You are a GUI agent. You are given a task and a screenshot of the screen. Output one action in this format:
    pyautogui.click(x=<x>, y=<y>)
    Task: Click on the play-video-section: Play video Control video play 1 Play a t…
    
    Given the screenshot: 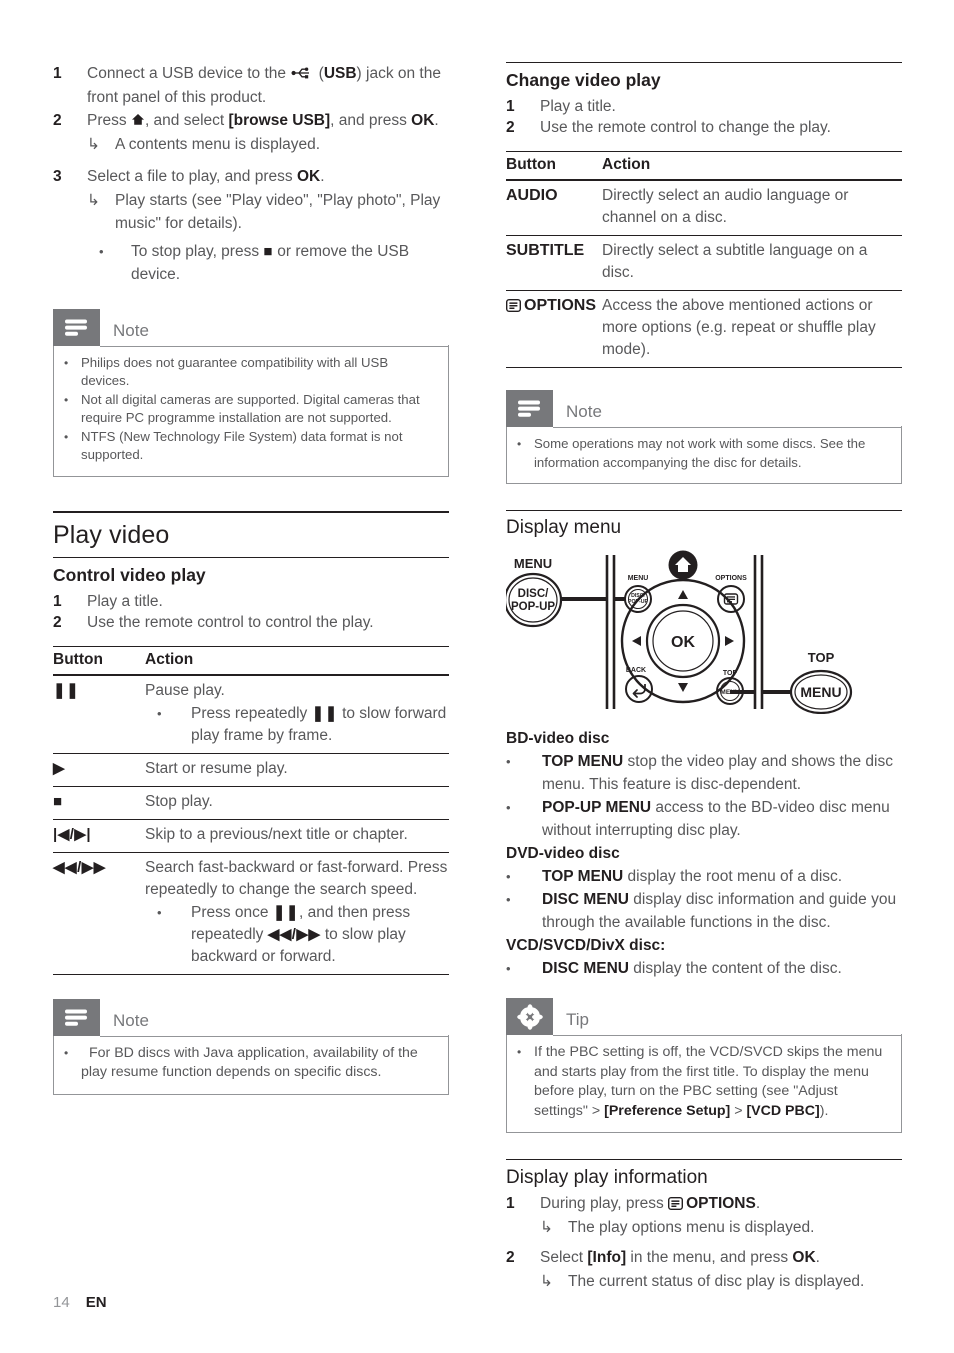 What is the action you would take?
    pyautogui.click(x=251, y=571)
    